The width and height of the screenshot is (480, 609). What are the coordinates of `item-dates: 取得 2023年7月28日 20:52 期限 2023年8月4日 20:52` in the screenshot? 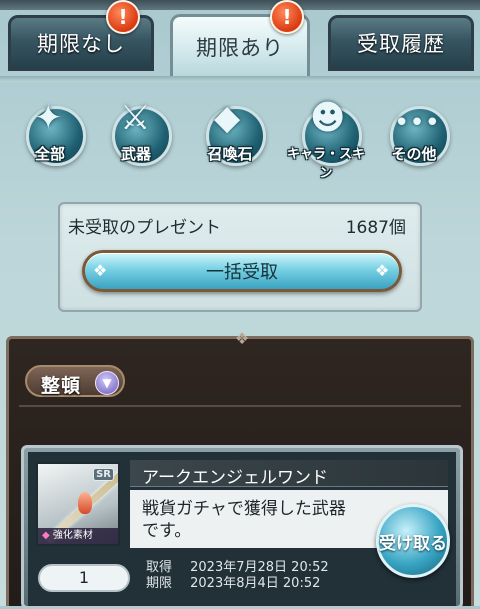 It's located at (237, 576).